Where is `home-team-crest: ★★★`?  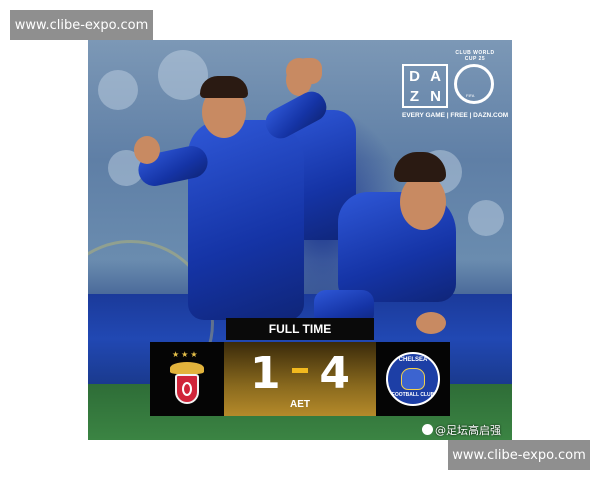 home-team-crest: ★★★ is located at coordinates (187, 379).